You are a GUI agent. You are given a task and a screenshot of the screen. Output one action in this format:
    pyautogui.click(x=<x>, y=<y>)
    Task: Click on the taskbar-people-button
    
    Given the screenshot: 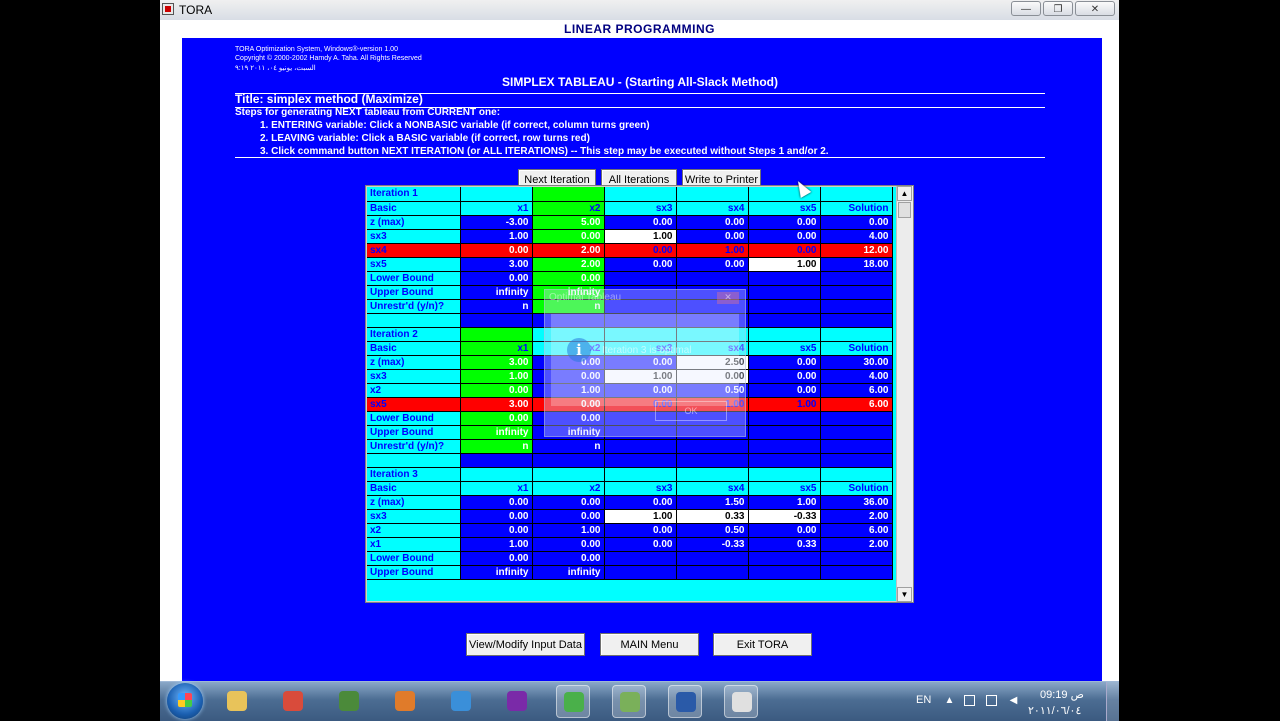 What is the action you would take?
    pyautogui.click(x=573, y=701)
    